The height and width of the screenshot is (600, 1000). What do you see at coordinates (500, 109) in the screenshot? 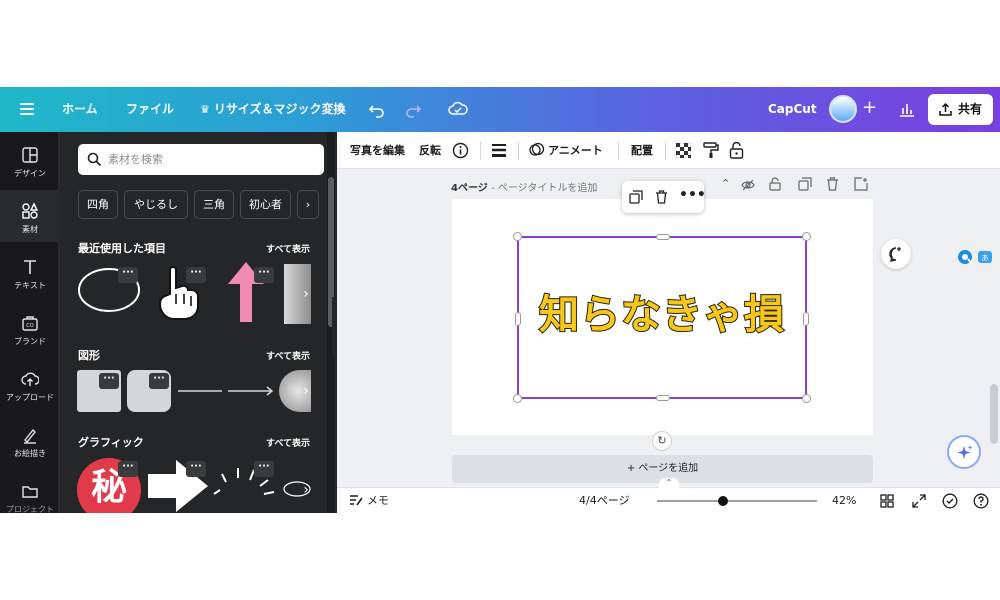
I see `top-bar: ホーム ファイル ♛ リサイズ＆マジック変換 CapCut + 共有` at bounding box center [500, 109].